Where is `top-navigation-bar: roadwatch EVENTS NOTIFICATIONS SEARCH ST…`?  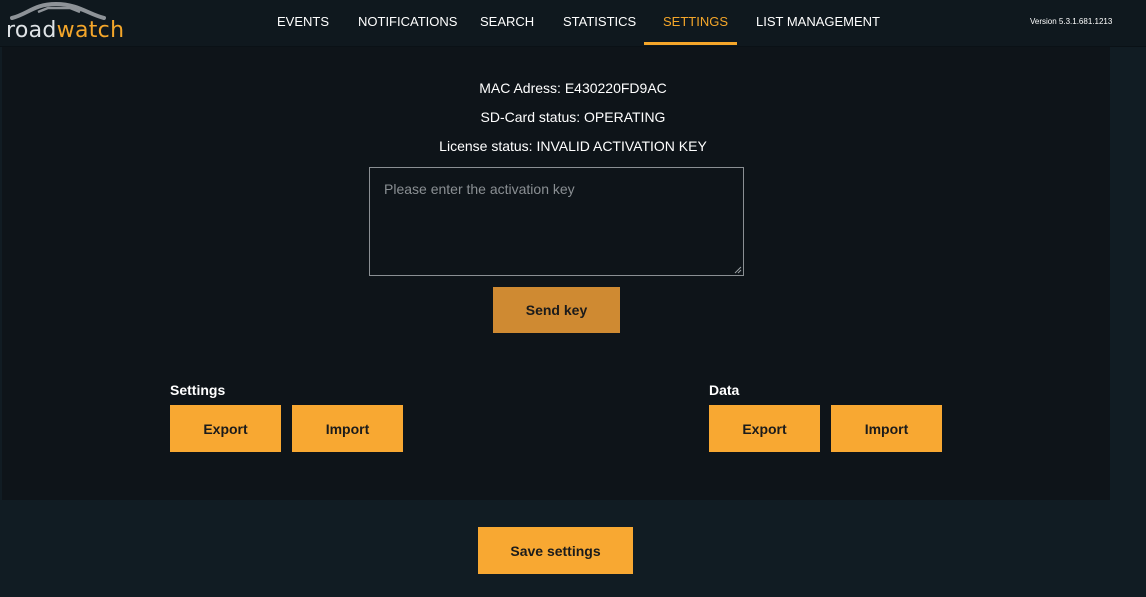 top-navigation-bar: roadwatch EVENTS NOTIFICATIONS SEARCH ST… is located at coordinates (573, 23).